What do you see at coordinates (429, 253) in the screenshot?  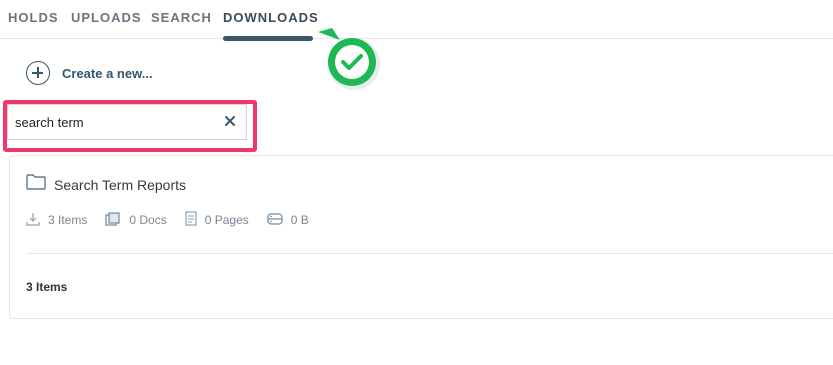 I see `card-divider` at bounding box center [429, 253].